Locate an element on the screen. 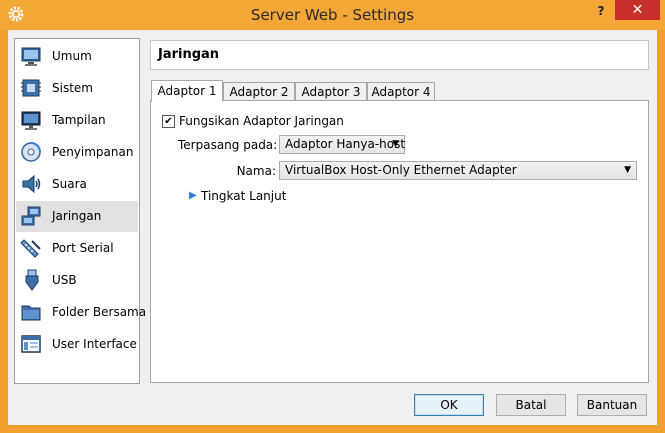 This screenshot has height=433, width=665. speaker-icon is located at coordinates (31, 184).